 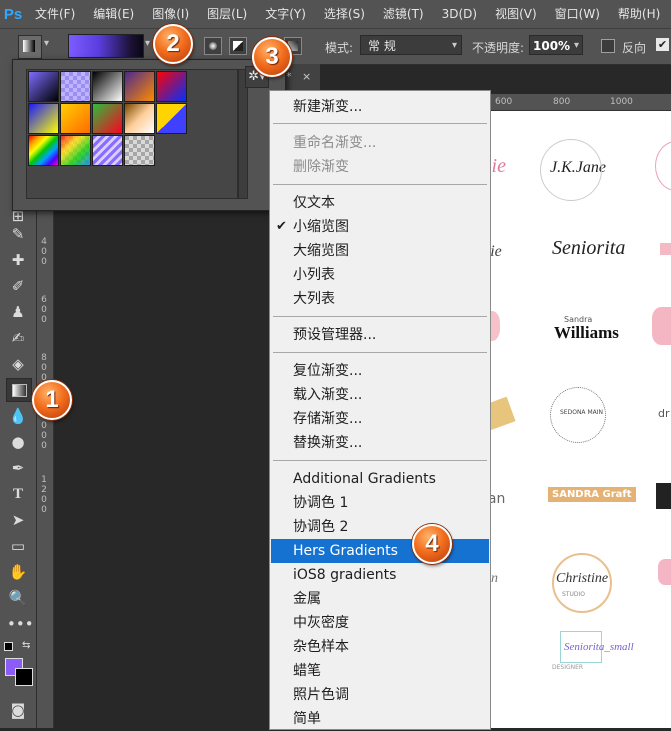 I want to click on pen-icon: ✒, so click(x=18, y=468).